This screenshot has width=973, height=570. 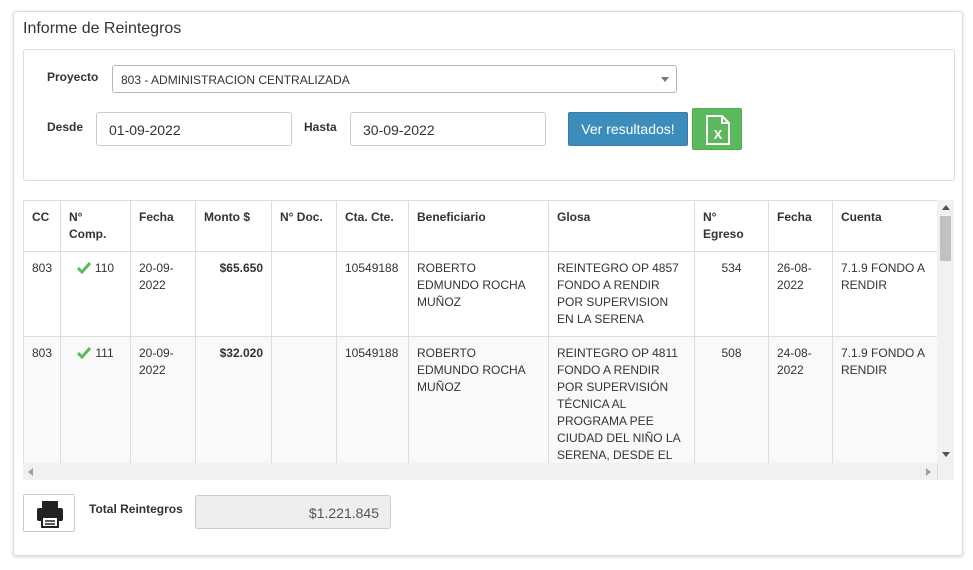 I want to click on comp-number: 111, so click(x=104, y=353).